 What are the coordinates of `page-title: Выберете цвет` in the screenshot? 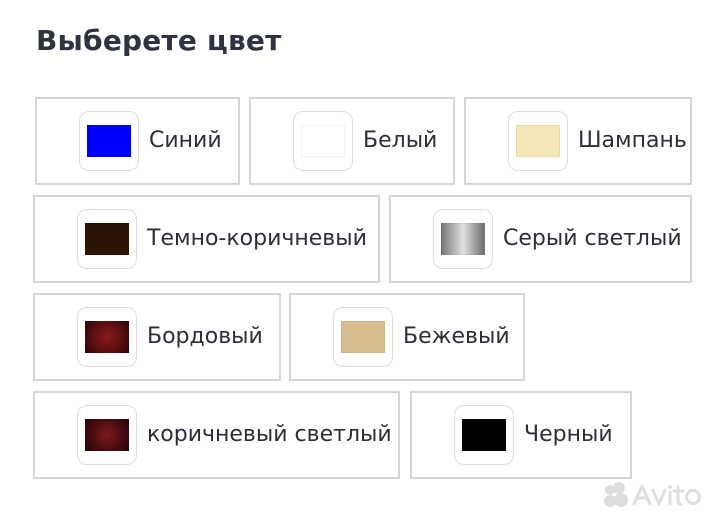 It's located at (159, 40).